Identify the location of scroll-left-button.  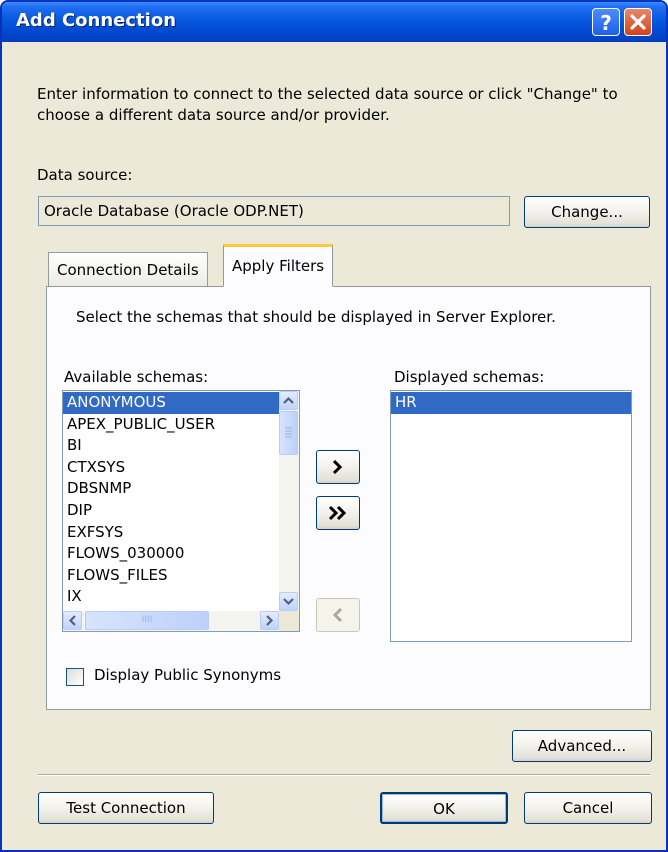
(72, 620).